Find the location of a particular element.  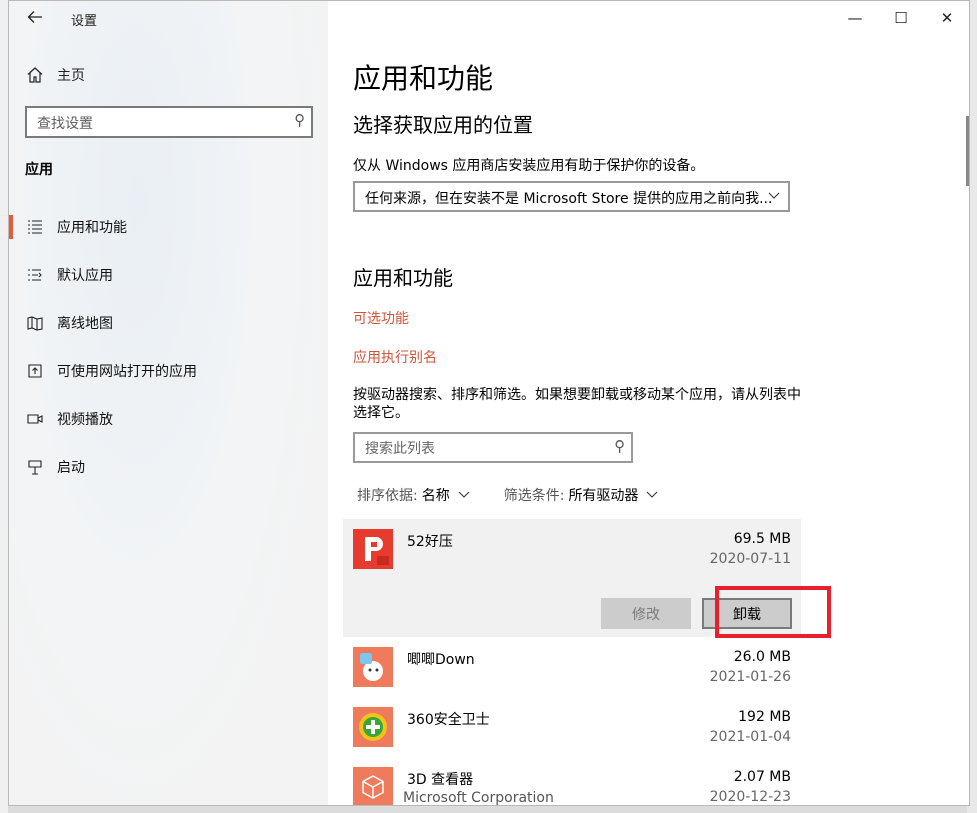

sidebar-item-label: 应用和功能 is located at coordinates (92, 228).